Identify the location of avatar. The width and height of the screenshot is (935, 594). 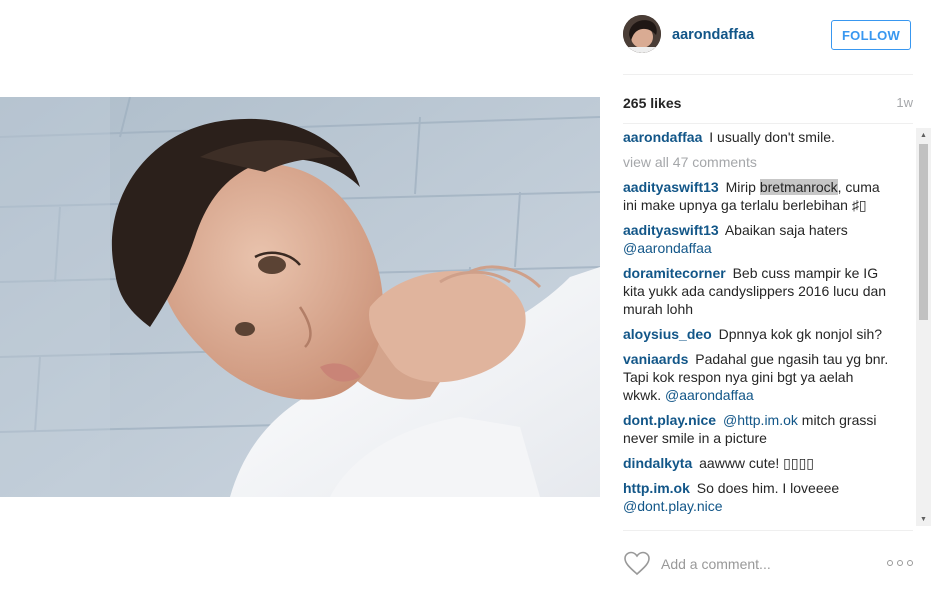
(642, 34).